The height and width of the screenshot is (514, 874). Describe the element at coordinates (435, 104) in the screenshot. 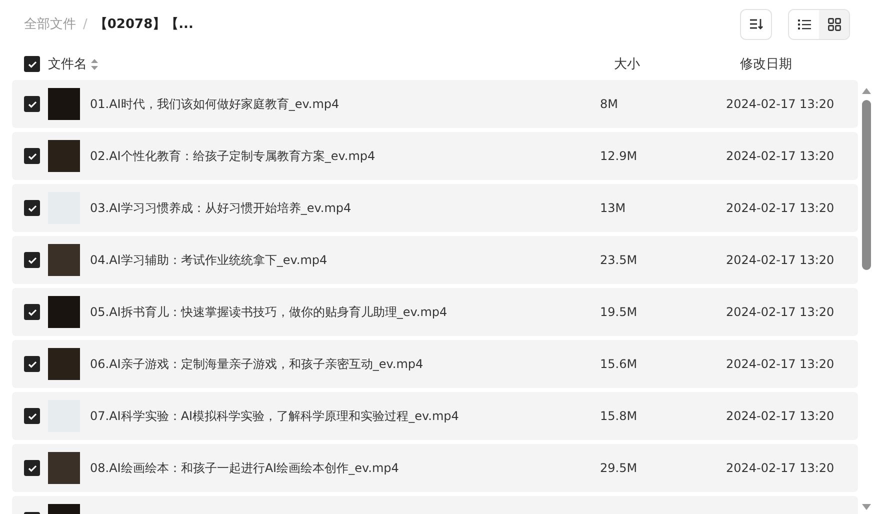

I see `file-row: 01.AI时代，我们该如何做好家庭教育_ev.mp4 8M 2024-02-17 13:20` at that location.